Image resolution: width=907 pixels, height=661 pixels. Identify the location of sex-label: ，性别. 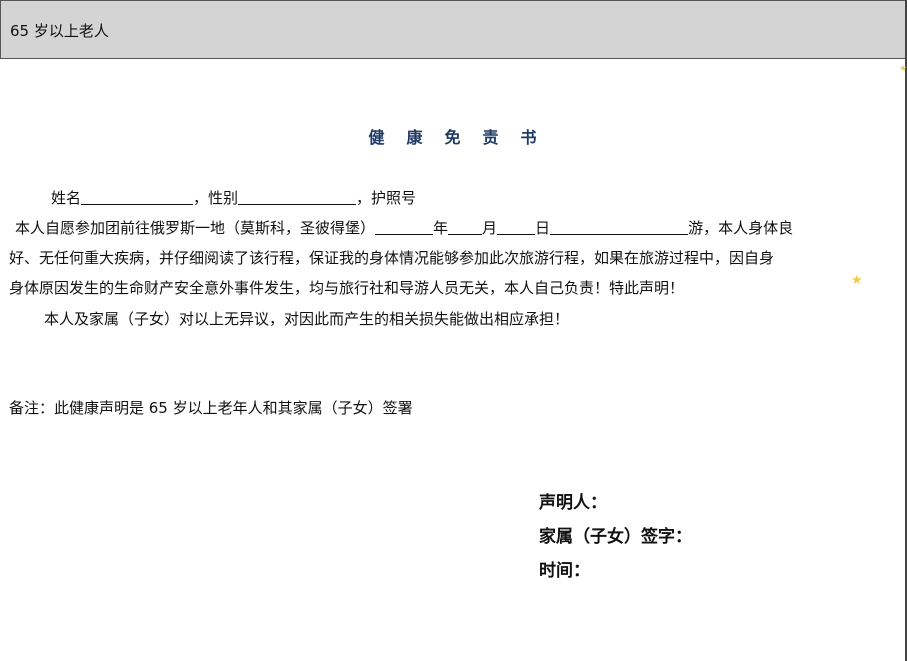
(216, 198).